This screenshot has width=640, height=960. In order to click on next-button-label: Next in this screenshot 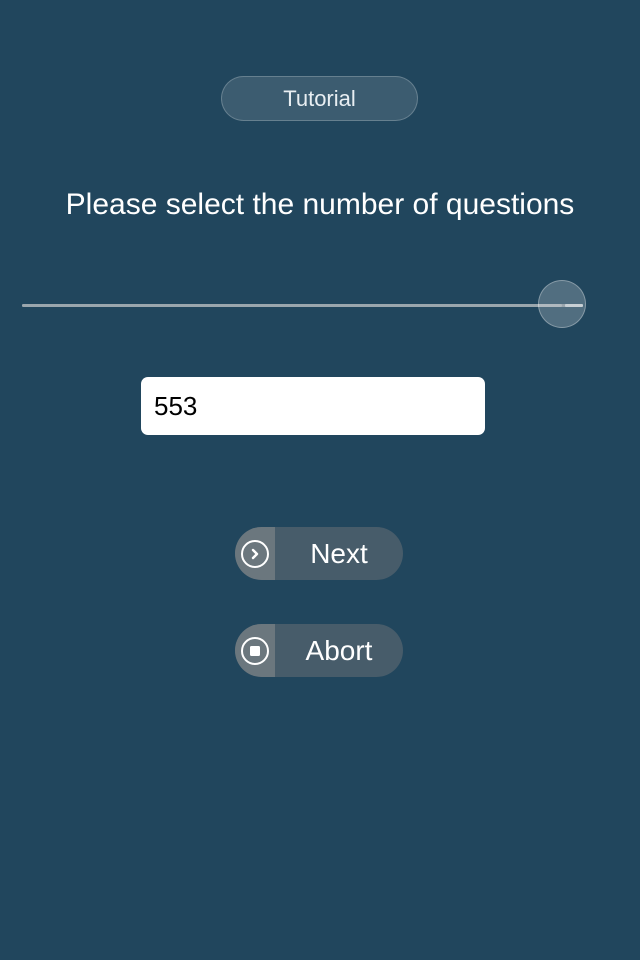, I will do `click(339, 553)`.